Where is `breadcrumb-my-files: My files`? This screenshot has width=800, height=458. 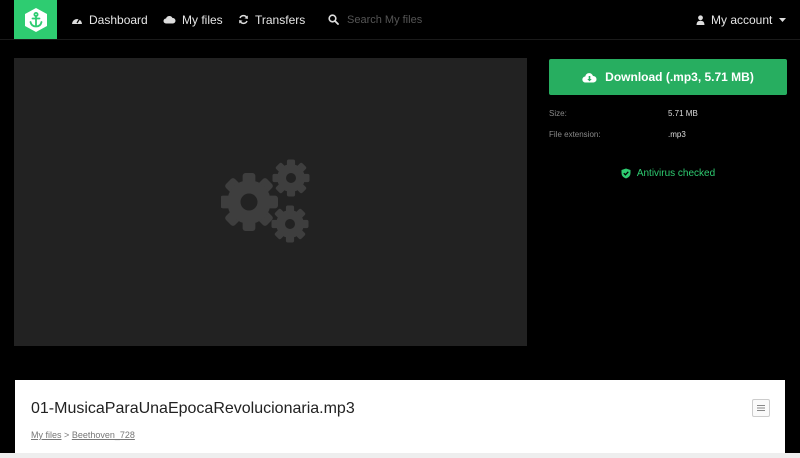 breadcrumb-my-files: My files is located at coordinates (46, 435).